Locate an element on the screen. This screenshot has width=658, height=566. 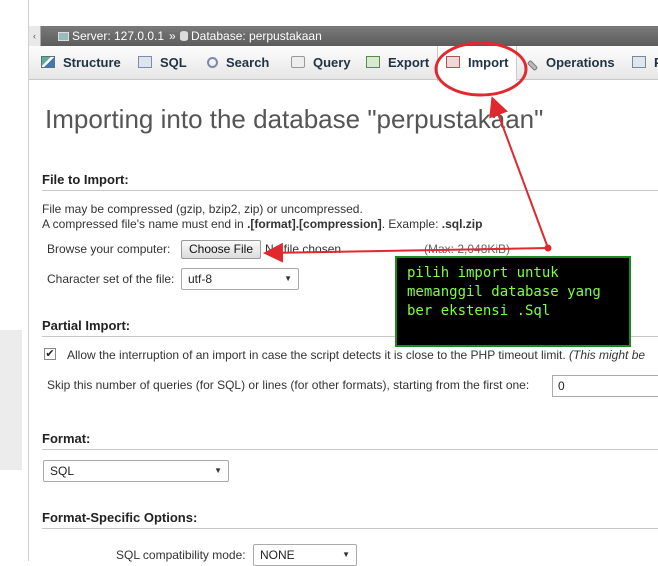
browse-label: Browse your computer: is located at coordinates (109, 249).